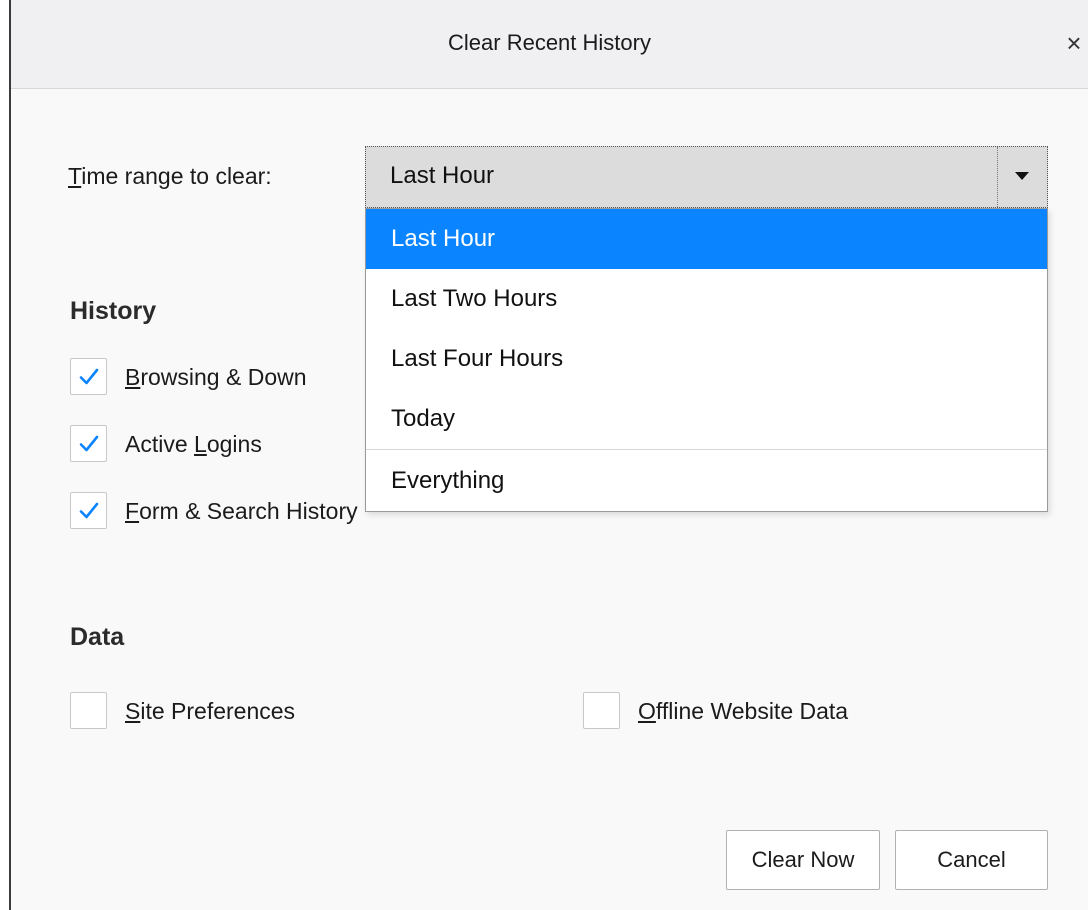 Image resolution: width=1088 pixels, height=910 pixels. I want to click on form-search-history-label: Form & Search History, so click(241, 511).